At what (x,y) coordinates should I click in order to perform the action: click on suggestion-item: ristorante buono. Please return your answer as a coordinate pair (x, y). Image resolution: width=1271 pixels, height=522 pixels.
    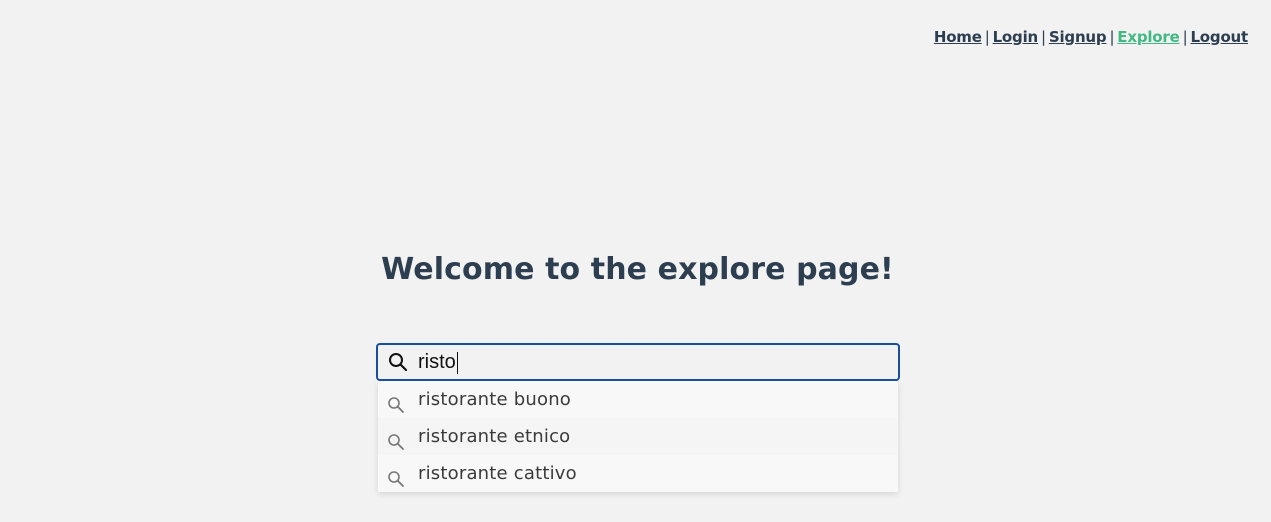
    Looking at the image, I should click on (638, 399).